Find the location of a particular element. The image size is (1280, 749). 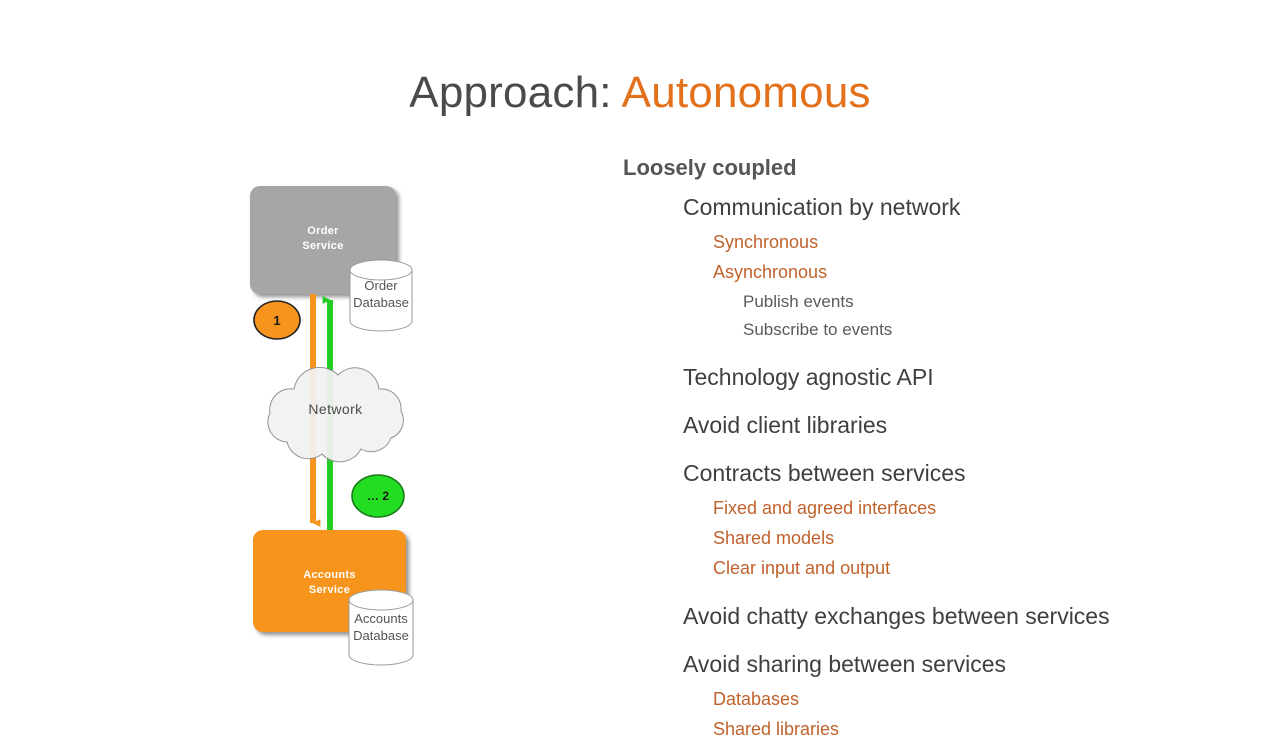

bullet-level-1: Avoid sharing between services is located at coordinates (845, 664).